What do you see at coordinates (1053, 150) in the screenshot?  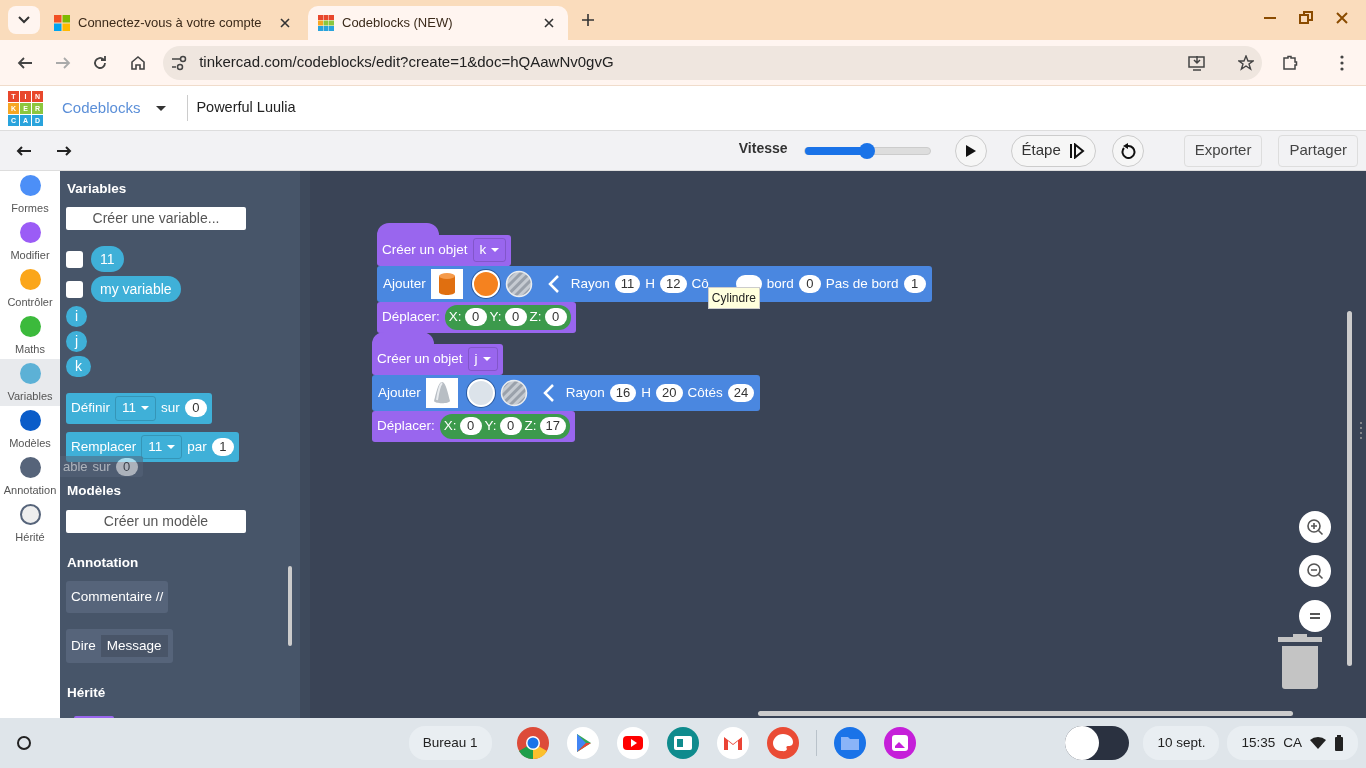 I see `step-button: Étape` at bounding box center [1053, 150].